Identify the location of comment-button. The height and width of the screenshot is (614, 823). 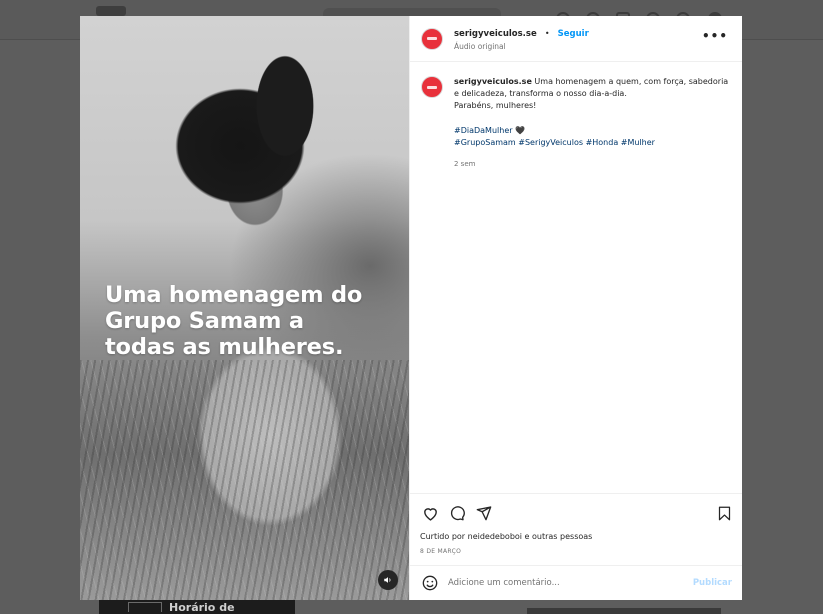
(457, 513).